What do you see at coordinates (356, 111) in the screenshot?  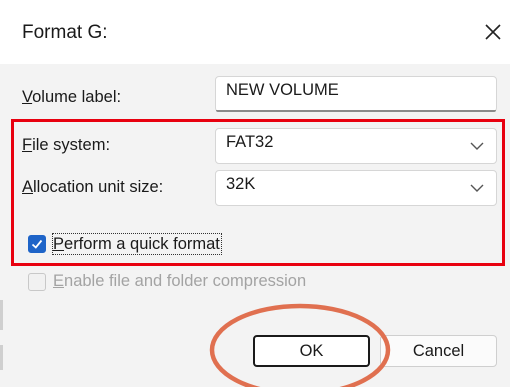 I see `input-underline` at bounding box center [356, 111].